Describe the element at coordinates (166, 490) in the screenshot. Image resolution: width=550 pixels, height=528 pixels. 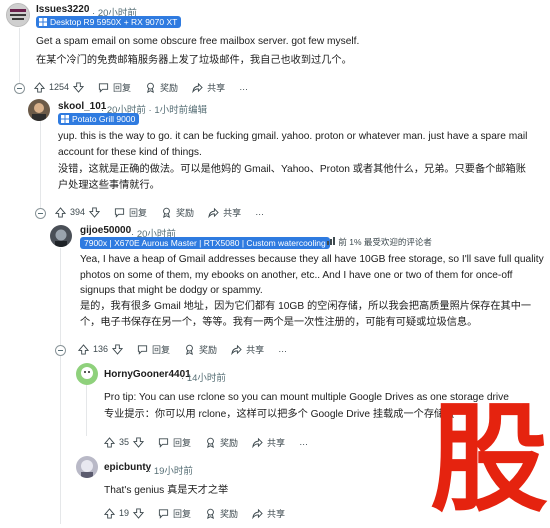
I see `comment-body: That's genius 真是天才之举` at that location.